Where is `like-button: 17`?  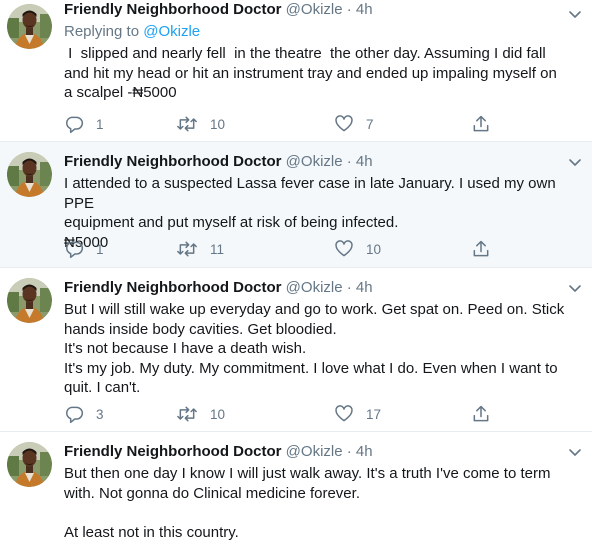 like-button: 17 is located at coordinates (357, 414).